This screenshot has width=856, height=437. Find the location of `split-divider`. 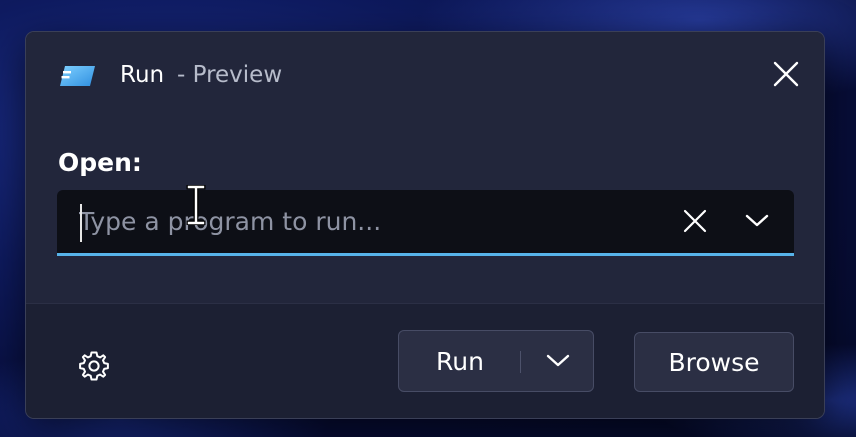

split-divider is located at coordinates (520, 362).